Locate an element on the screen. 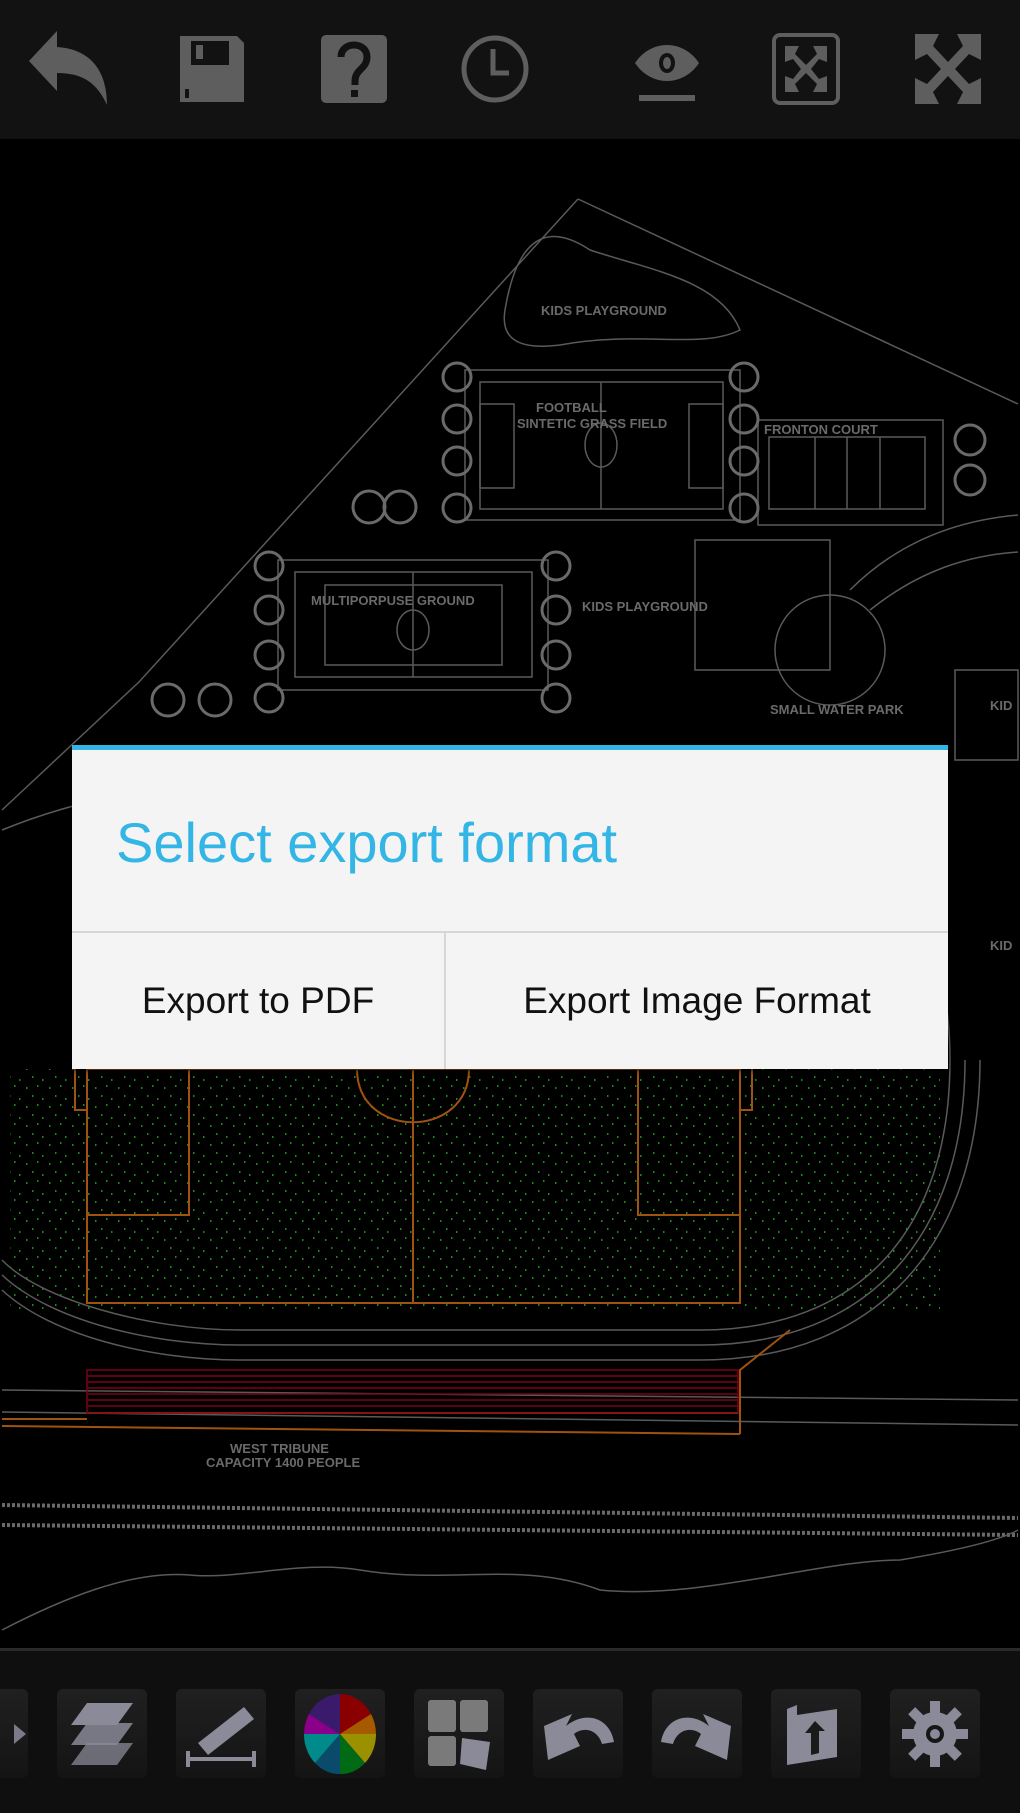  undo-button is located at coordinates (578, 1733).